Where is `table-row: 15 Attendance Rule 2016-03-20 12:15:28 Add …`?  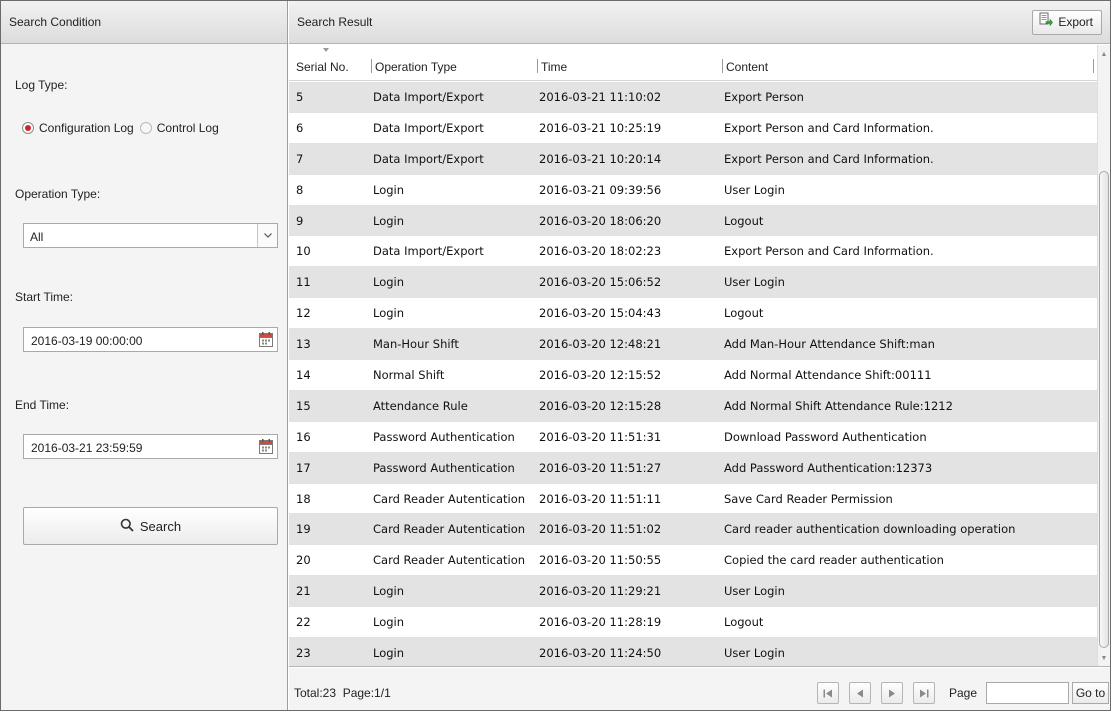
table-row: 15 Attendance Rule 2016-03-20 12:15:28 Add … is located at coordinates (693, 406).